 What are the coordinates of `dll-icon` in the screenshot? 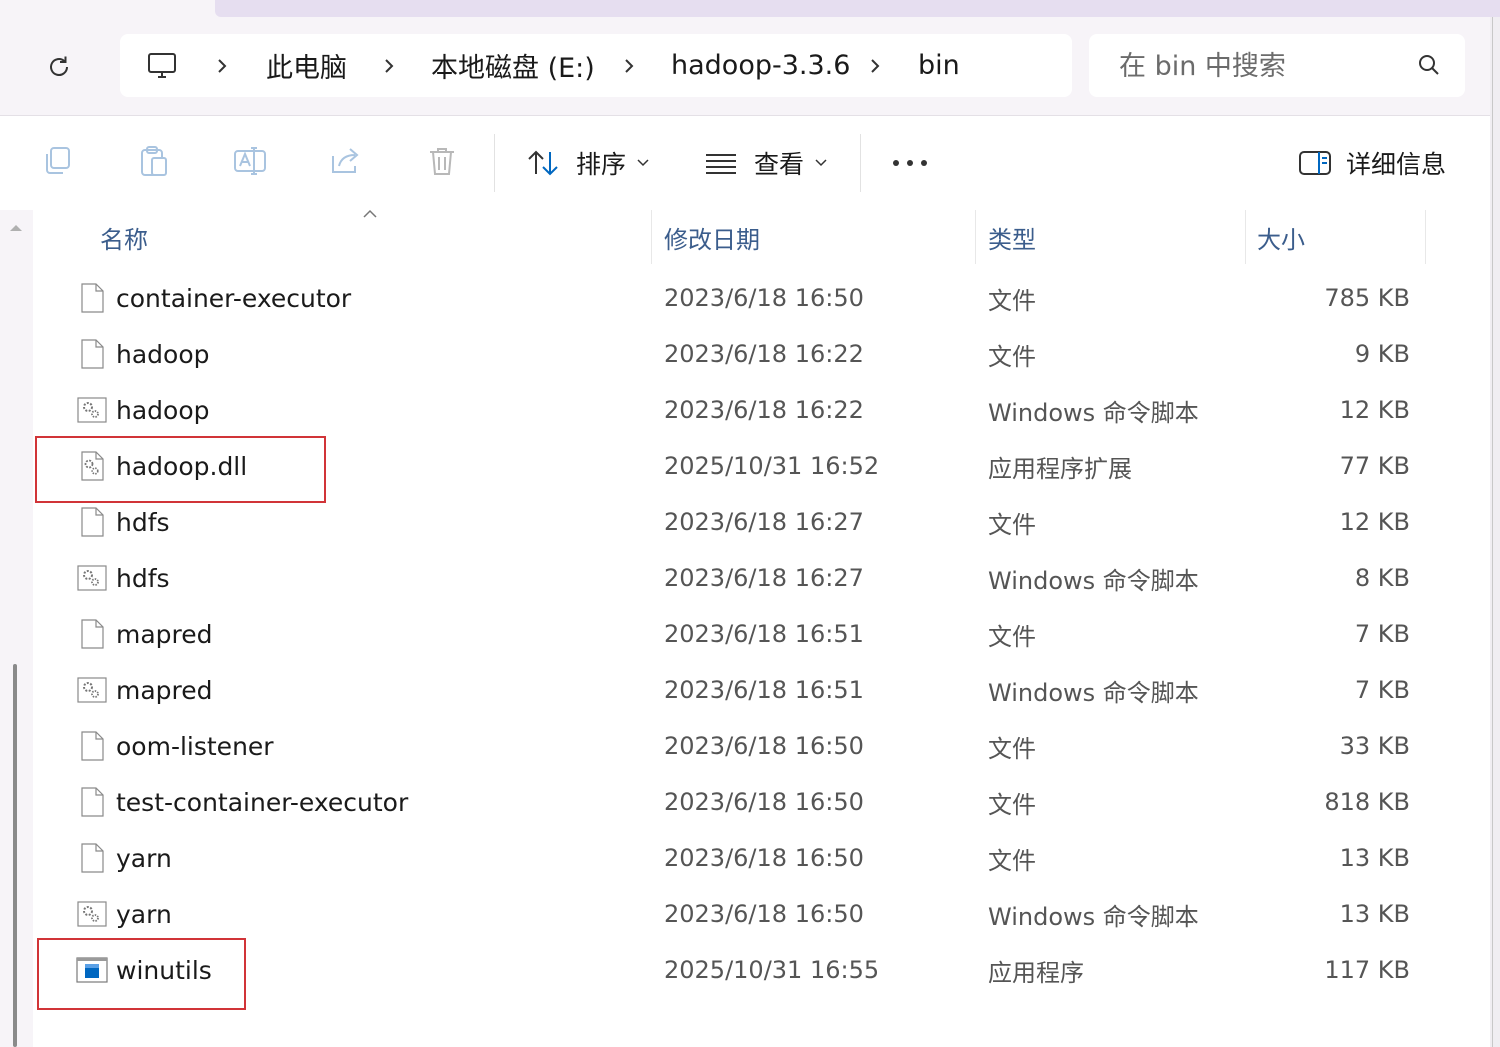 It's located at (92, 466).